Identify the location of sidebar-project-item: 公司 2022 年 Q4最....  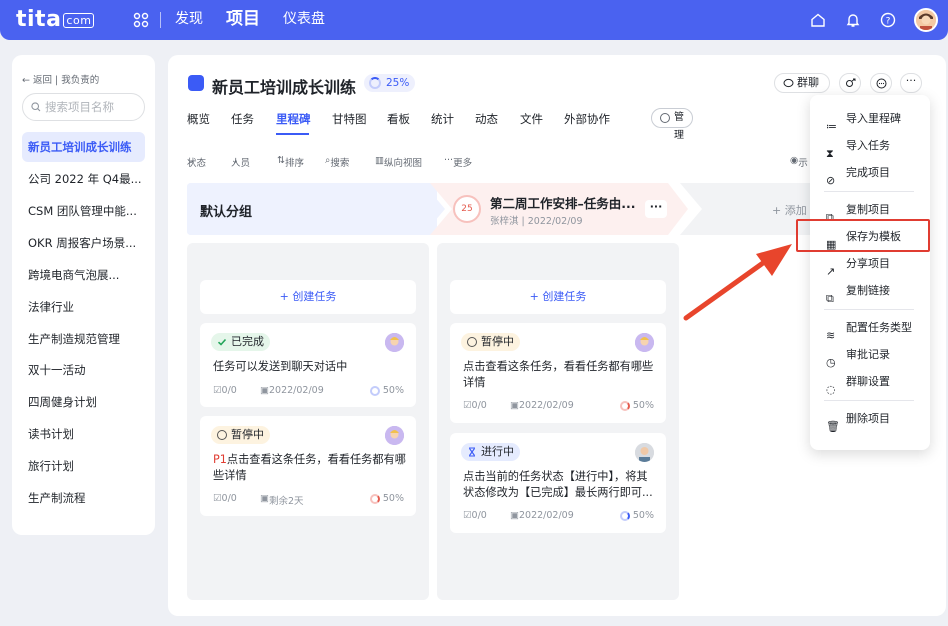
(83, 179).